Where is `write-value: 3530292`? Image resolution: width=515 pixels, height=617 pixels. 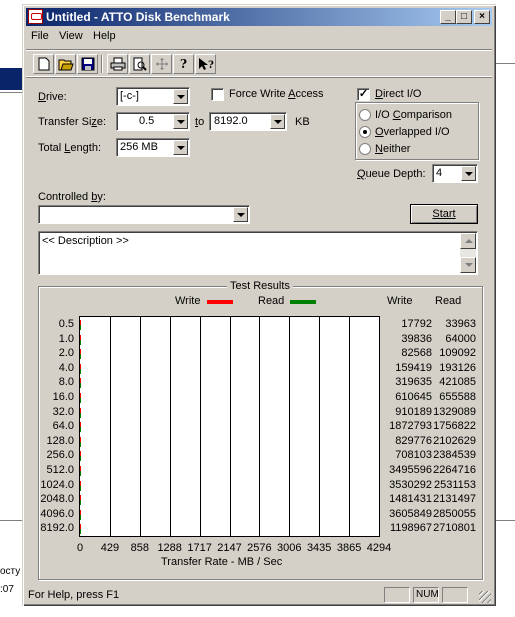 write-value: 3530292 is located at coordinates (410, 484).